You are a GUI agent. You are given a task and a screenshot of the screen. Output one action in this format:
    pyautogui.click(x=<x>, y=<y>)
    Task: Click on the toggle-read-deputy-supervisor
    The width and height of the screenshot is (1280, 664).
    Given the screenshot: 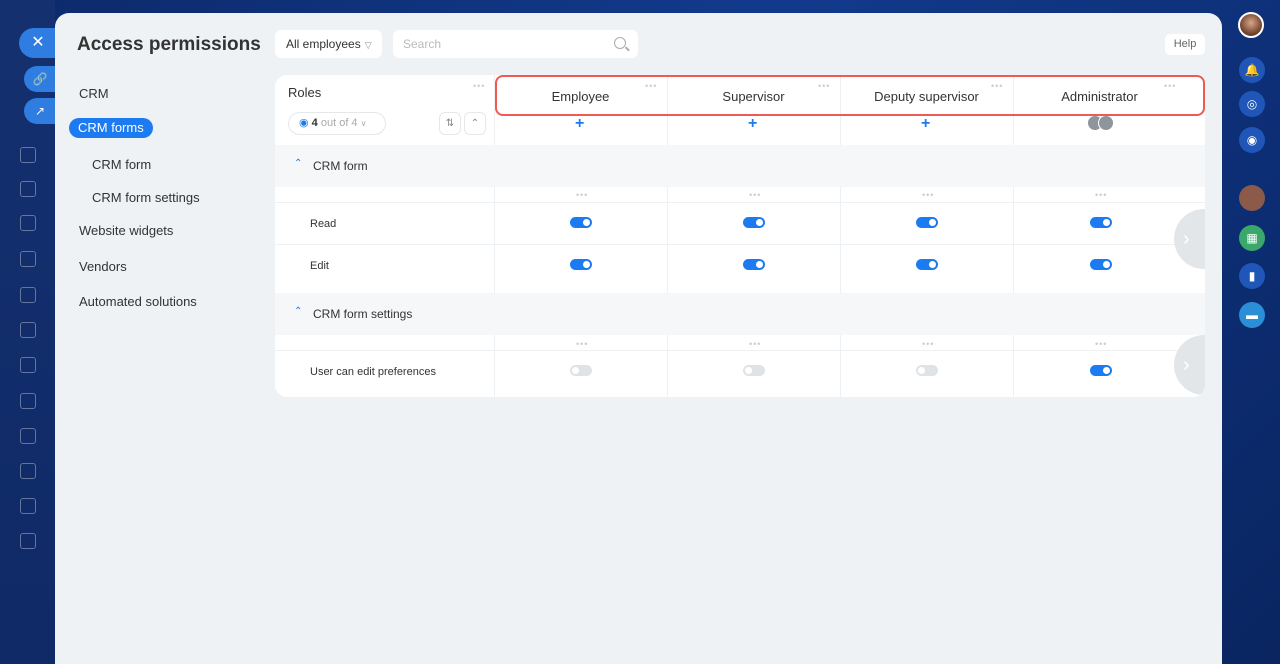 What is the action you would take?
    pyautogui.click(x=927, y=222)
    